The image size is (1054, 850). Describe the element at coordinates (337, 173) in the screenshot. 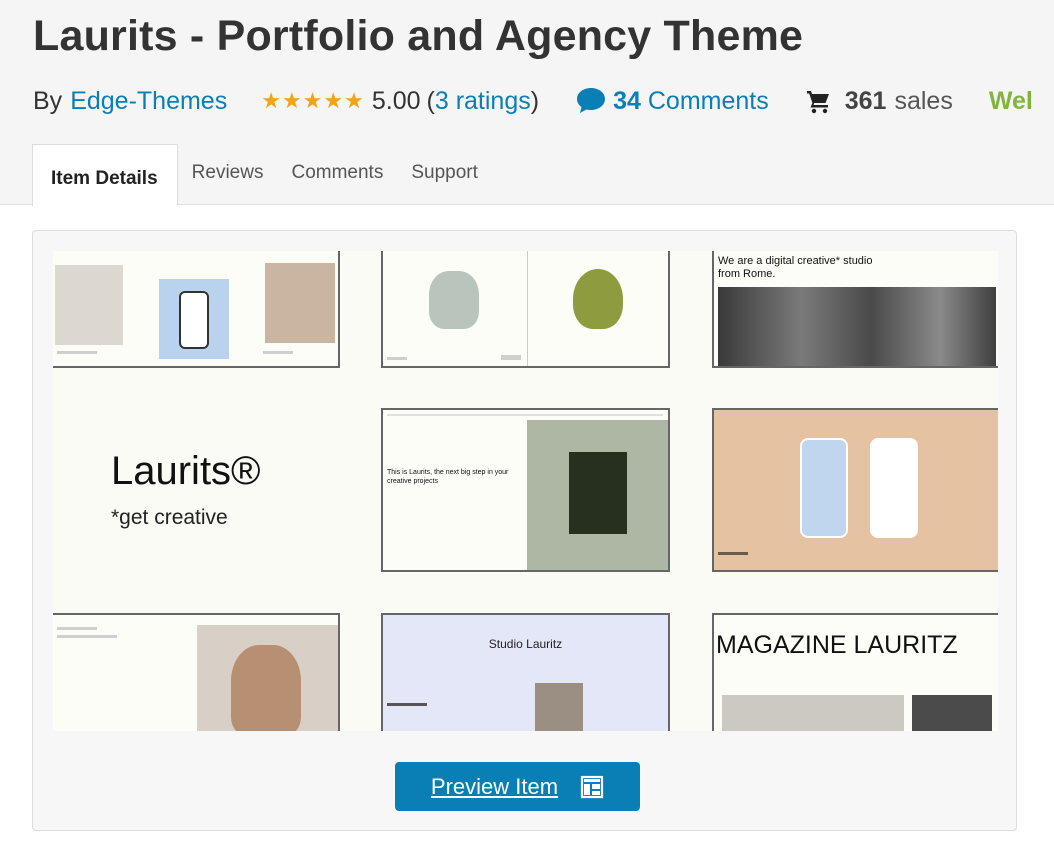

I see `tab-comments: Comments` at that location.